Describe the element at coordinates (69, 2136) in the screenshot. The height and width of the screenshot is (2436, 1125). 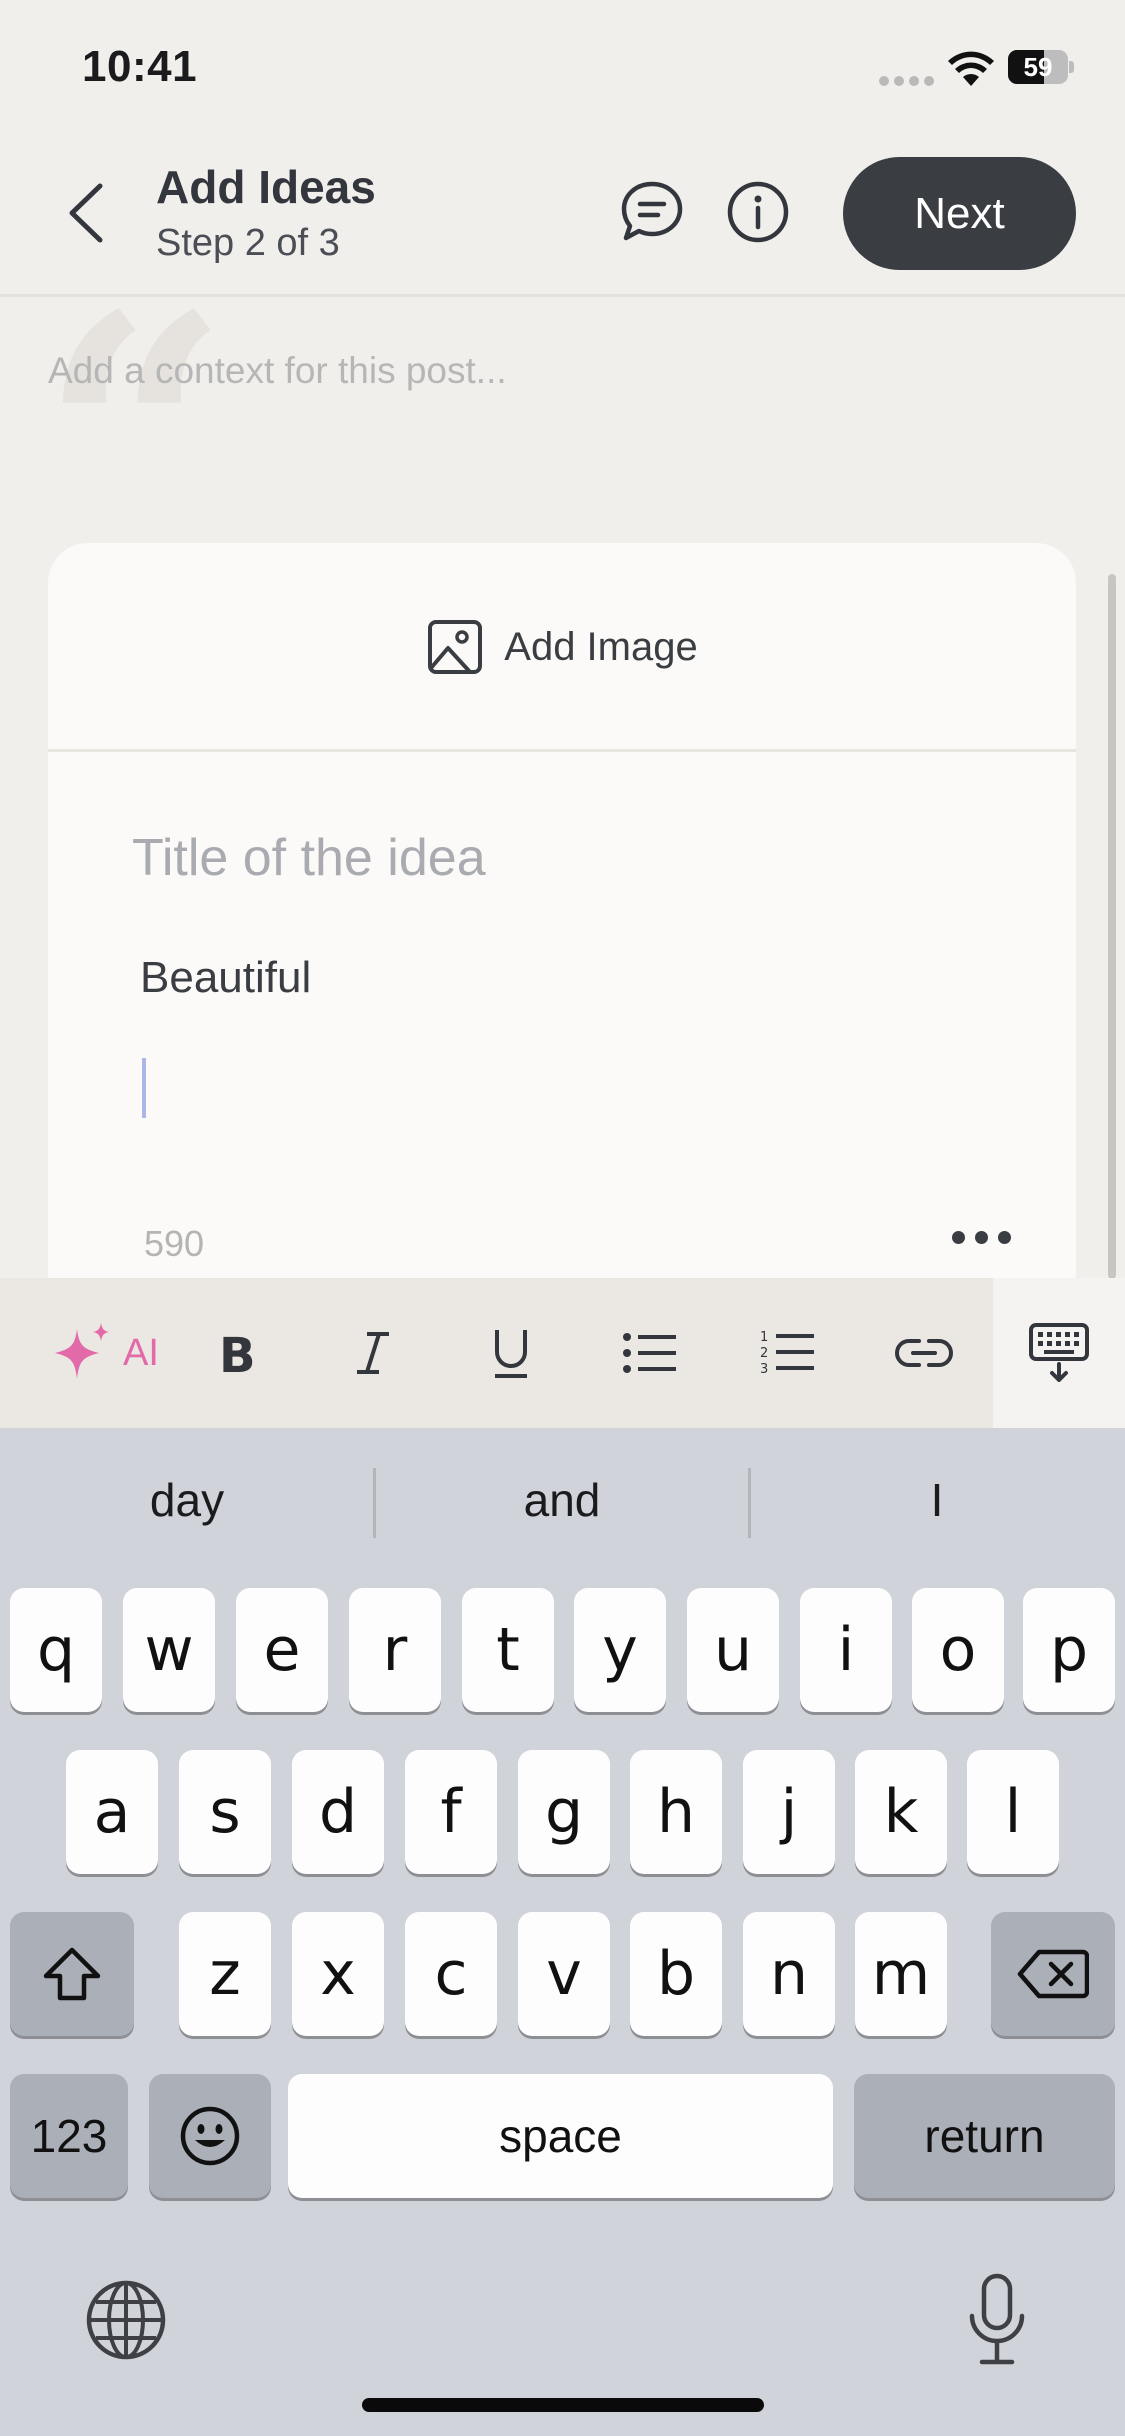
I see `numbers-key: 123` at that location.